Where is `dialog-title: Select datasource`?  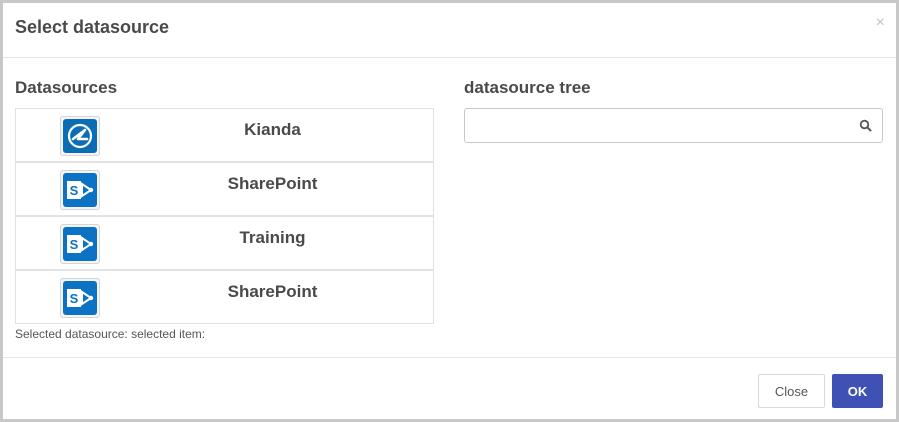 dialog-title: Select datasource is located at coordinates (92, 27).